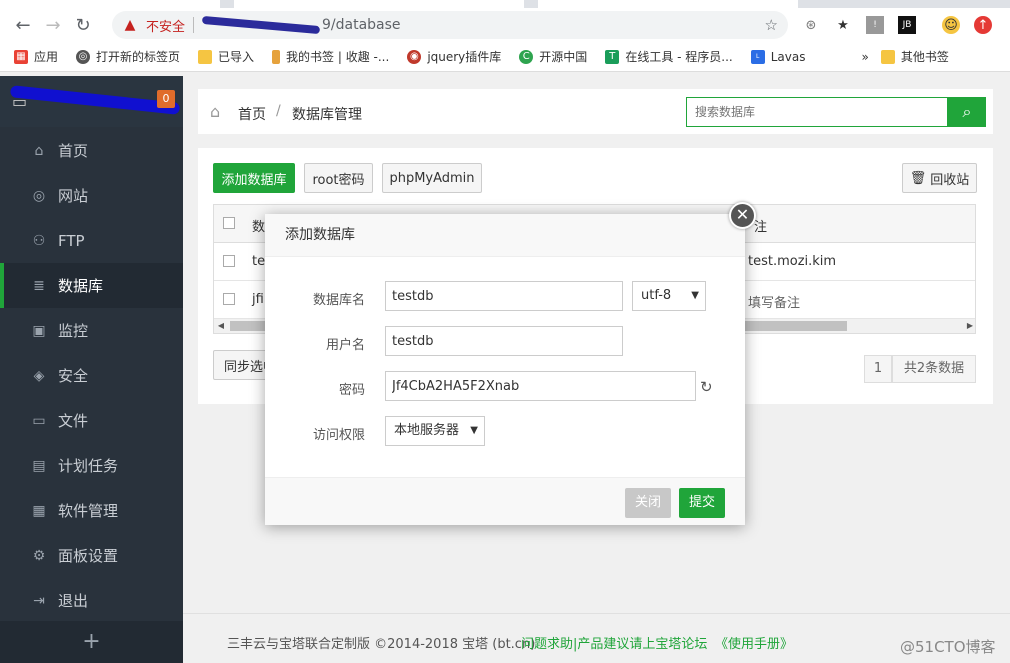 Image resolution: width=1010 pixels, height=663 pixels. I want to click on db-name-label: 数据库名, so click(338, 300).